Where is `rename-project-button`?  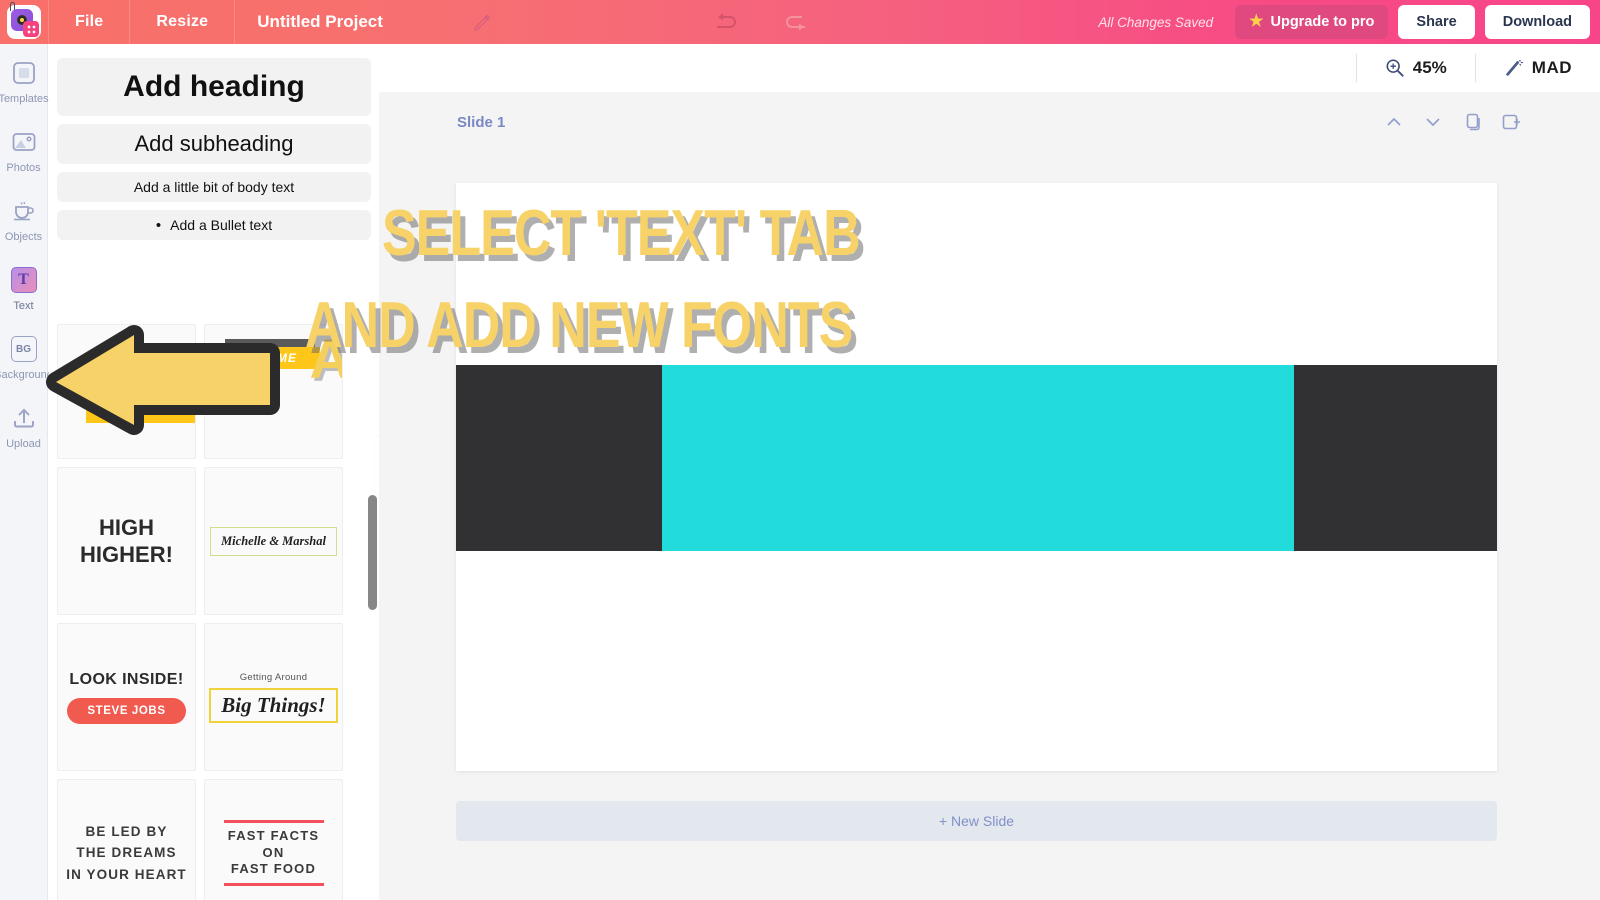 rename-project-button is located at coordinates (482, 22).